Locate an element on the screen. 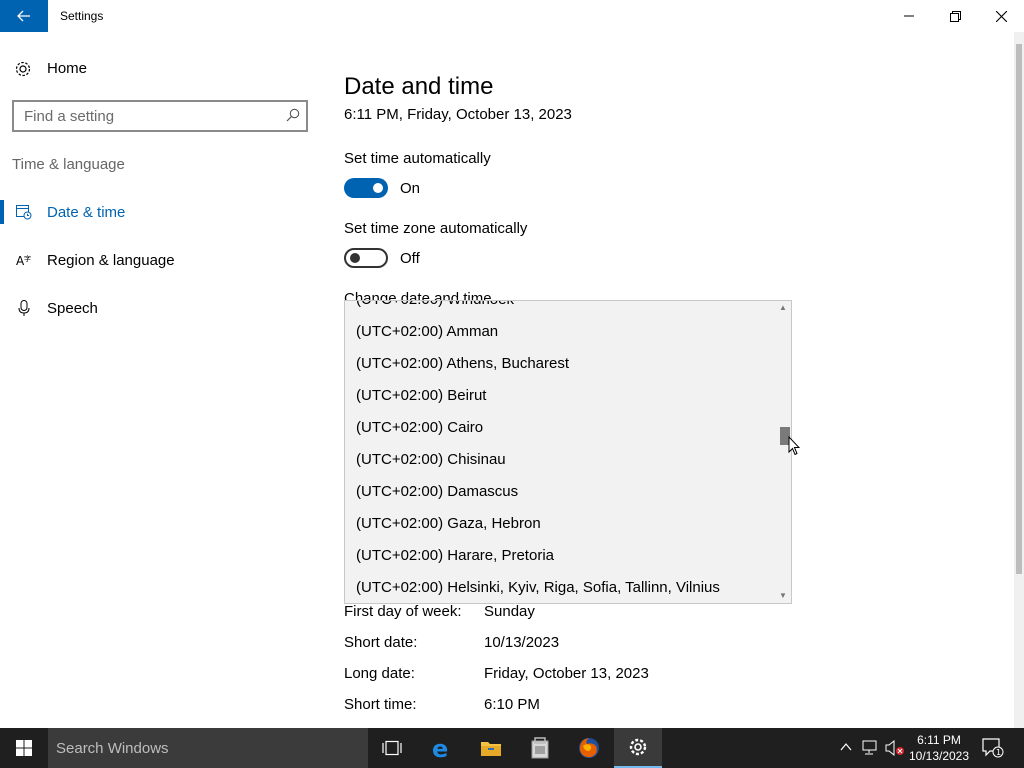  title-bar: Settings is located at coordinates (512, 16).